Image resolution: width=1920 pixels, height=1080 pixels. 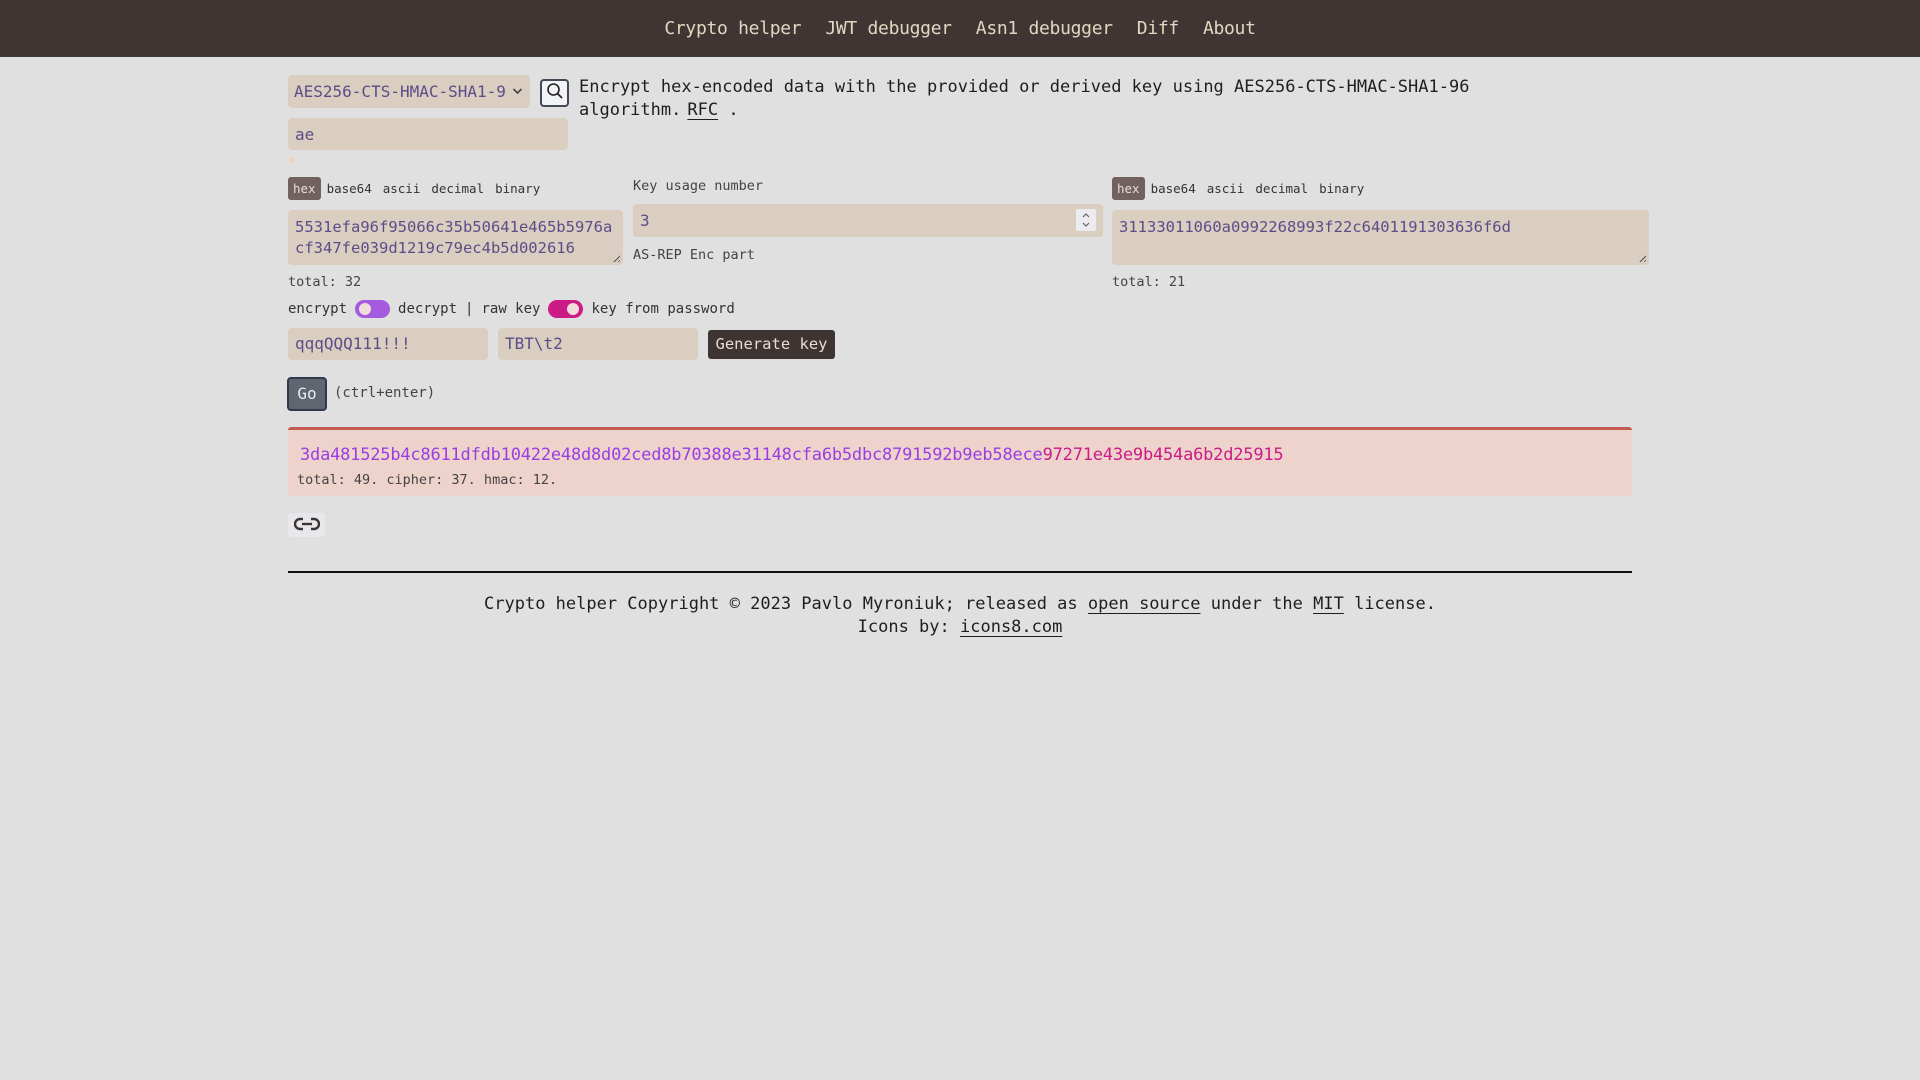 I want to click on footer-line-2: Icons by: icons8.com, so click(x=960, y=627).